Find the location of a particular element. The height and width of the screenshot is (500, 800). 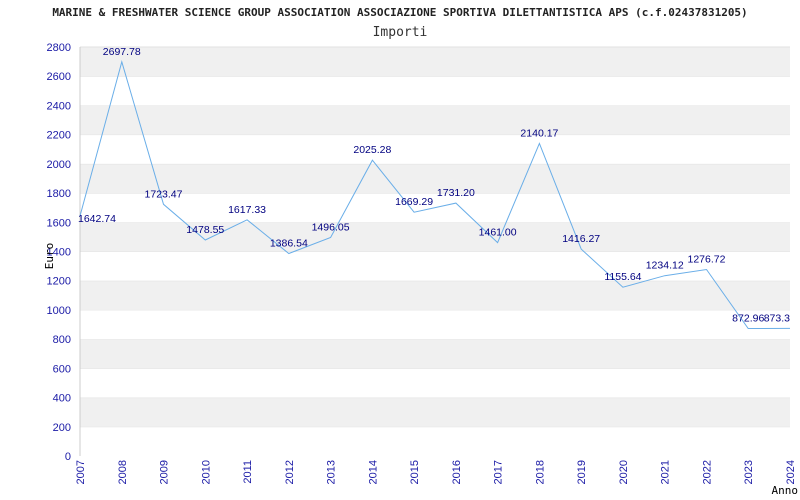

x-tick-label: 2015 is located at coordinates (415, 472).